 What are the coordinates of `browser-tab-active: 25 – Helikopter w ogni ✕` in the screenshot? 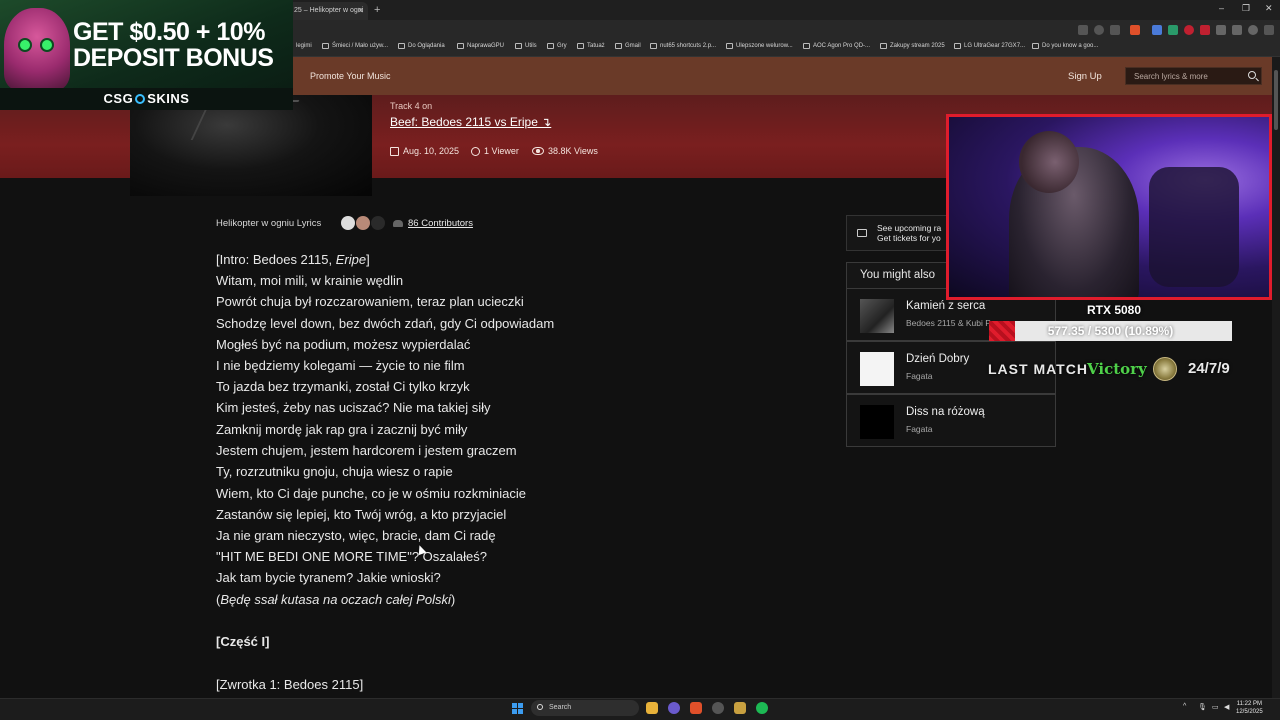 It's located at (327, 11).